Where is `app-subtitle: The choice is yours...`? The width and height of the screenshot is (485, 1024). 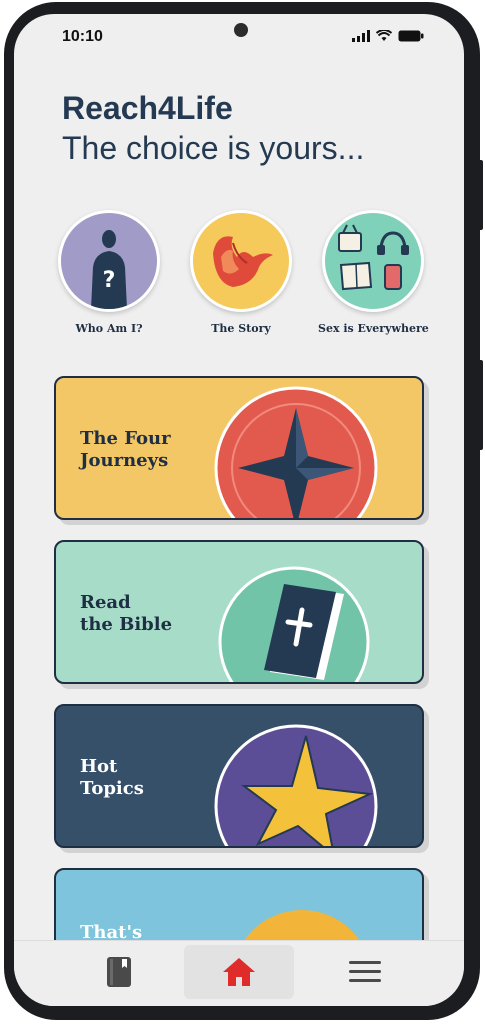 app-subtitle: The choice is yours... is located at coordinates (213, 148).